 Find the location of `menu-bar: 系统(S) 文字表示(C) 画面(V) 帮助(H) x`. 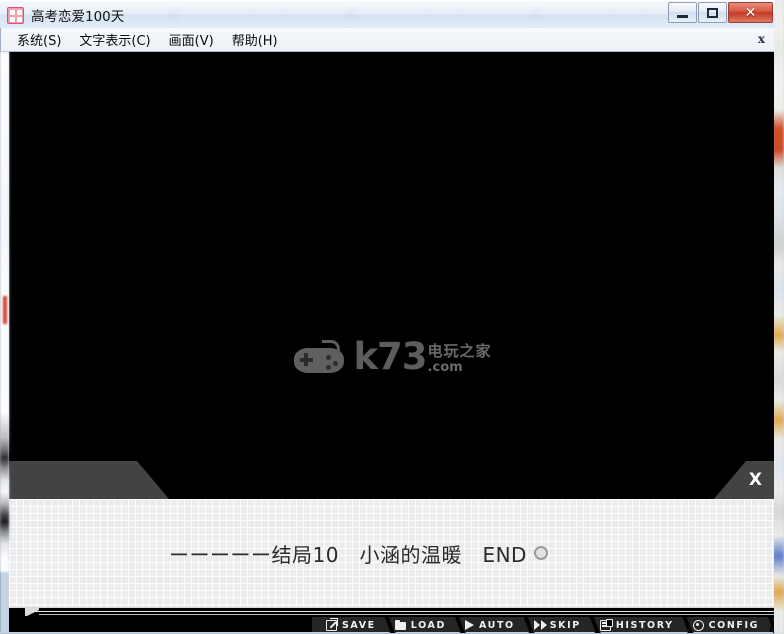

menu-bar: 系统(S) 文字表示(C) 画面(V) 帮助(H) x is located at coordinates (387, 40).